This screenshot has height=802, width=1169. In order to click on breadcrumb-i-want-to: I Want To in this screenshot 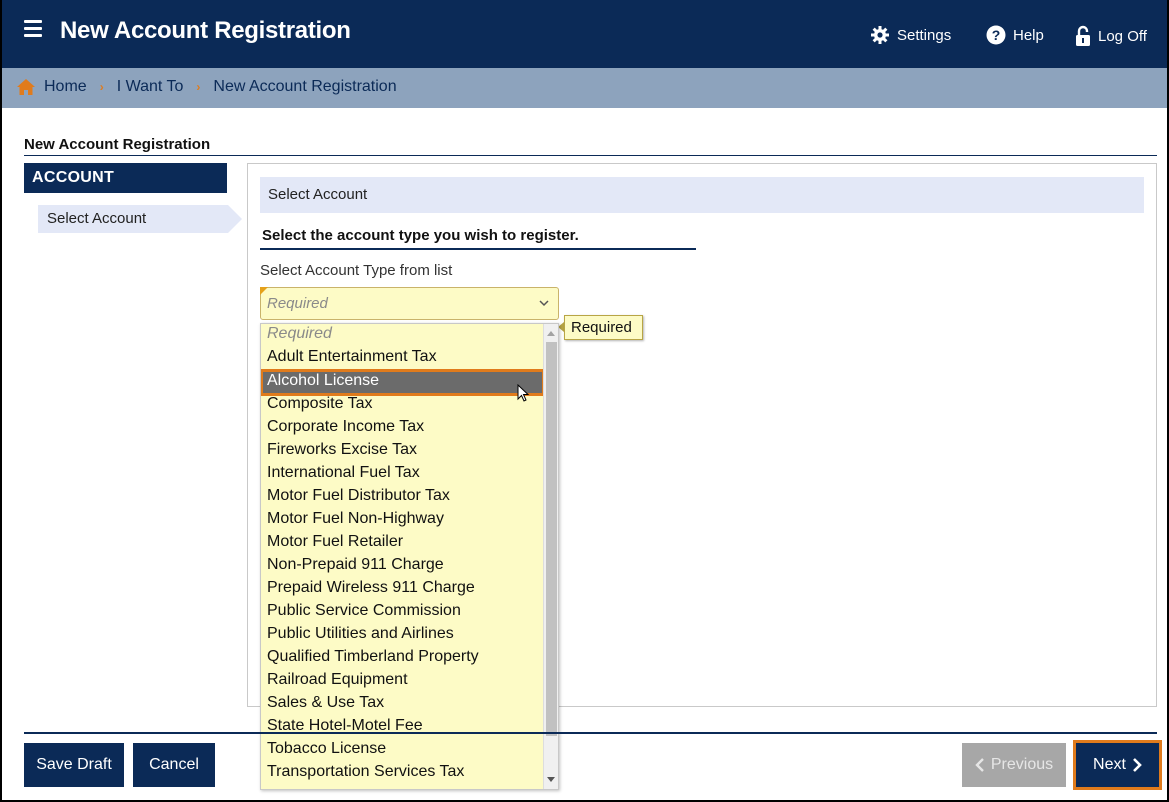, I will do `click(150, 87)`.